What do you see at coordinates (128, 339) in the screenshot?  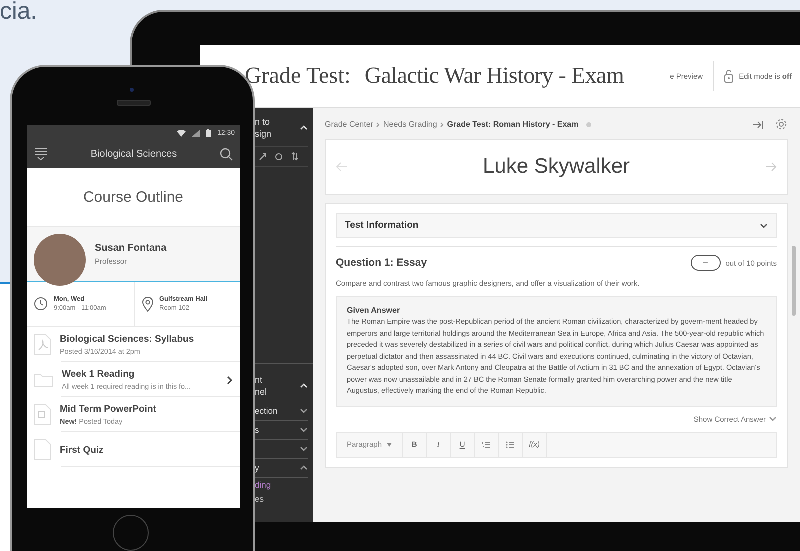 I see `item-title: Biological Sciences: Syllabus` at bounding box center [128, 339].